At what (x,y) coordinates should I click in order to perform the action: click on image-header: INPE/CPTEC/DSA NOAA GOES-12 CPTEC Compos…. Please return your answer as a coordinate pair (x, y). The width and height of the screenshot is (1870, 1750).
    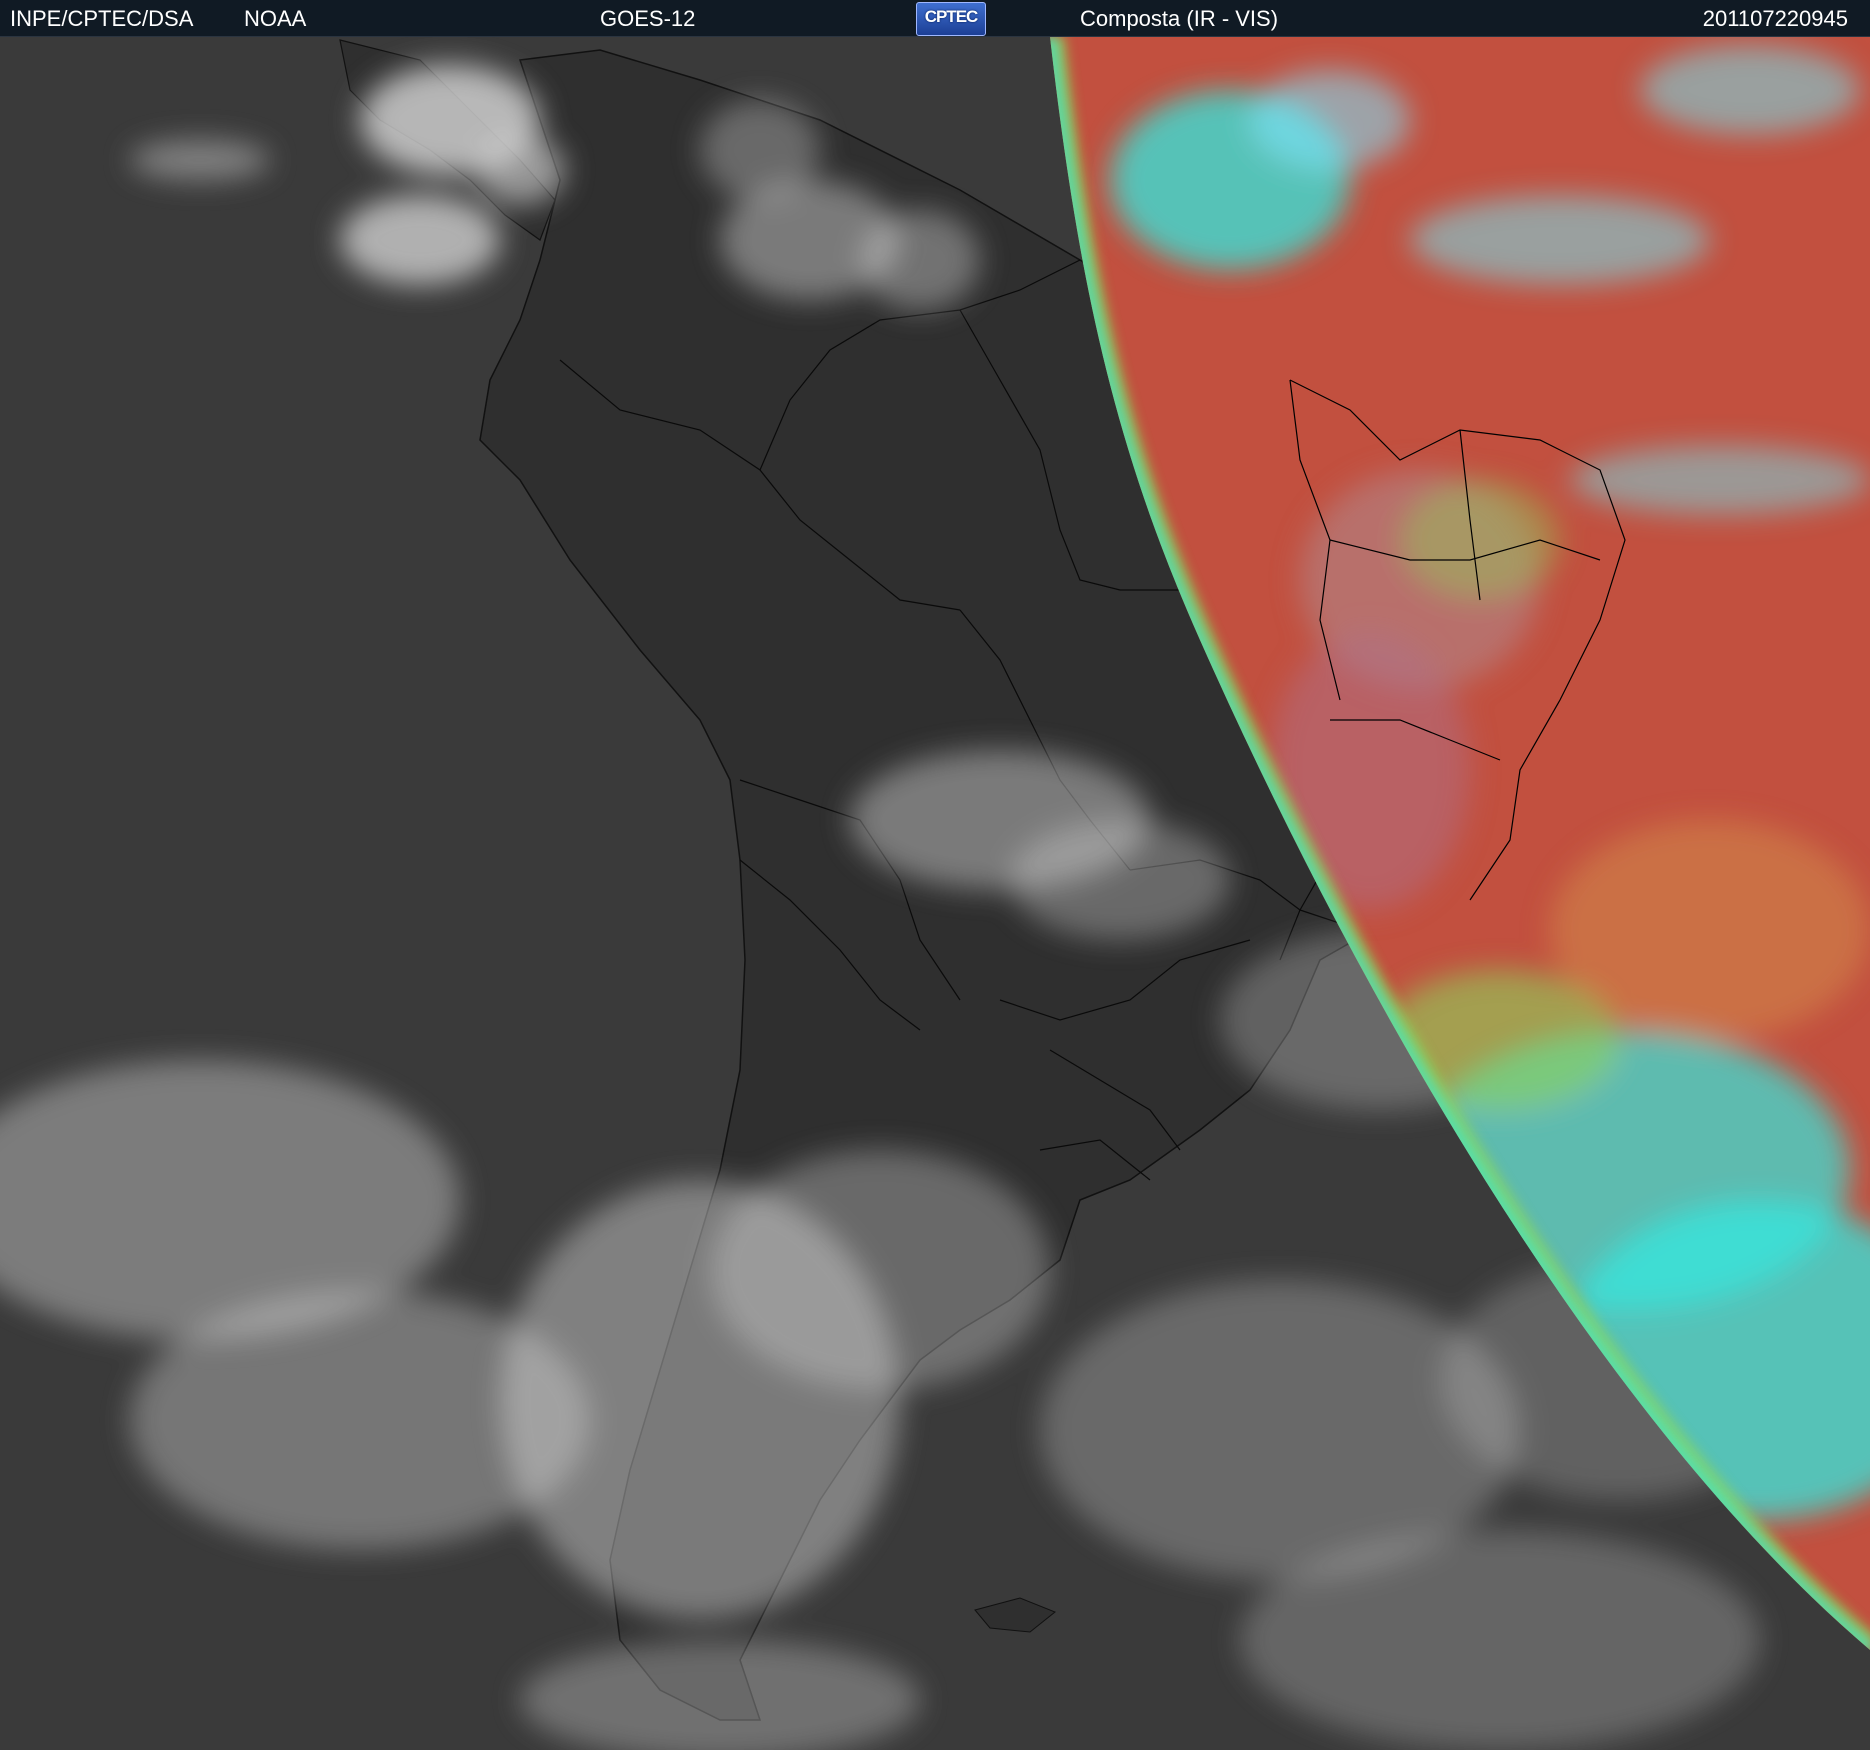
    Looking at the image, I should click on (935, 18).